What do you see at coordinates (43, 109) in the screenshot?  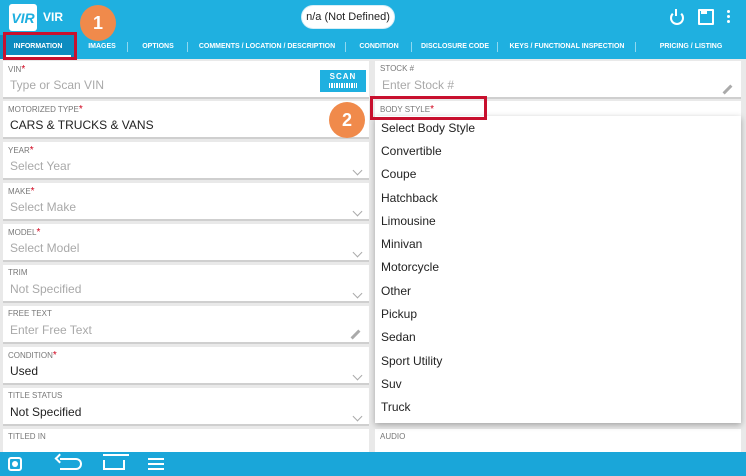 I see `motorized-type-label: MOTORIZED TYPE` at bounding box center [43, 109].